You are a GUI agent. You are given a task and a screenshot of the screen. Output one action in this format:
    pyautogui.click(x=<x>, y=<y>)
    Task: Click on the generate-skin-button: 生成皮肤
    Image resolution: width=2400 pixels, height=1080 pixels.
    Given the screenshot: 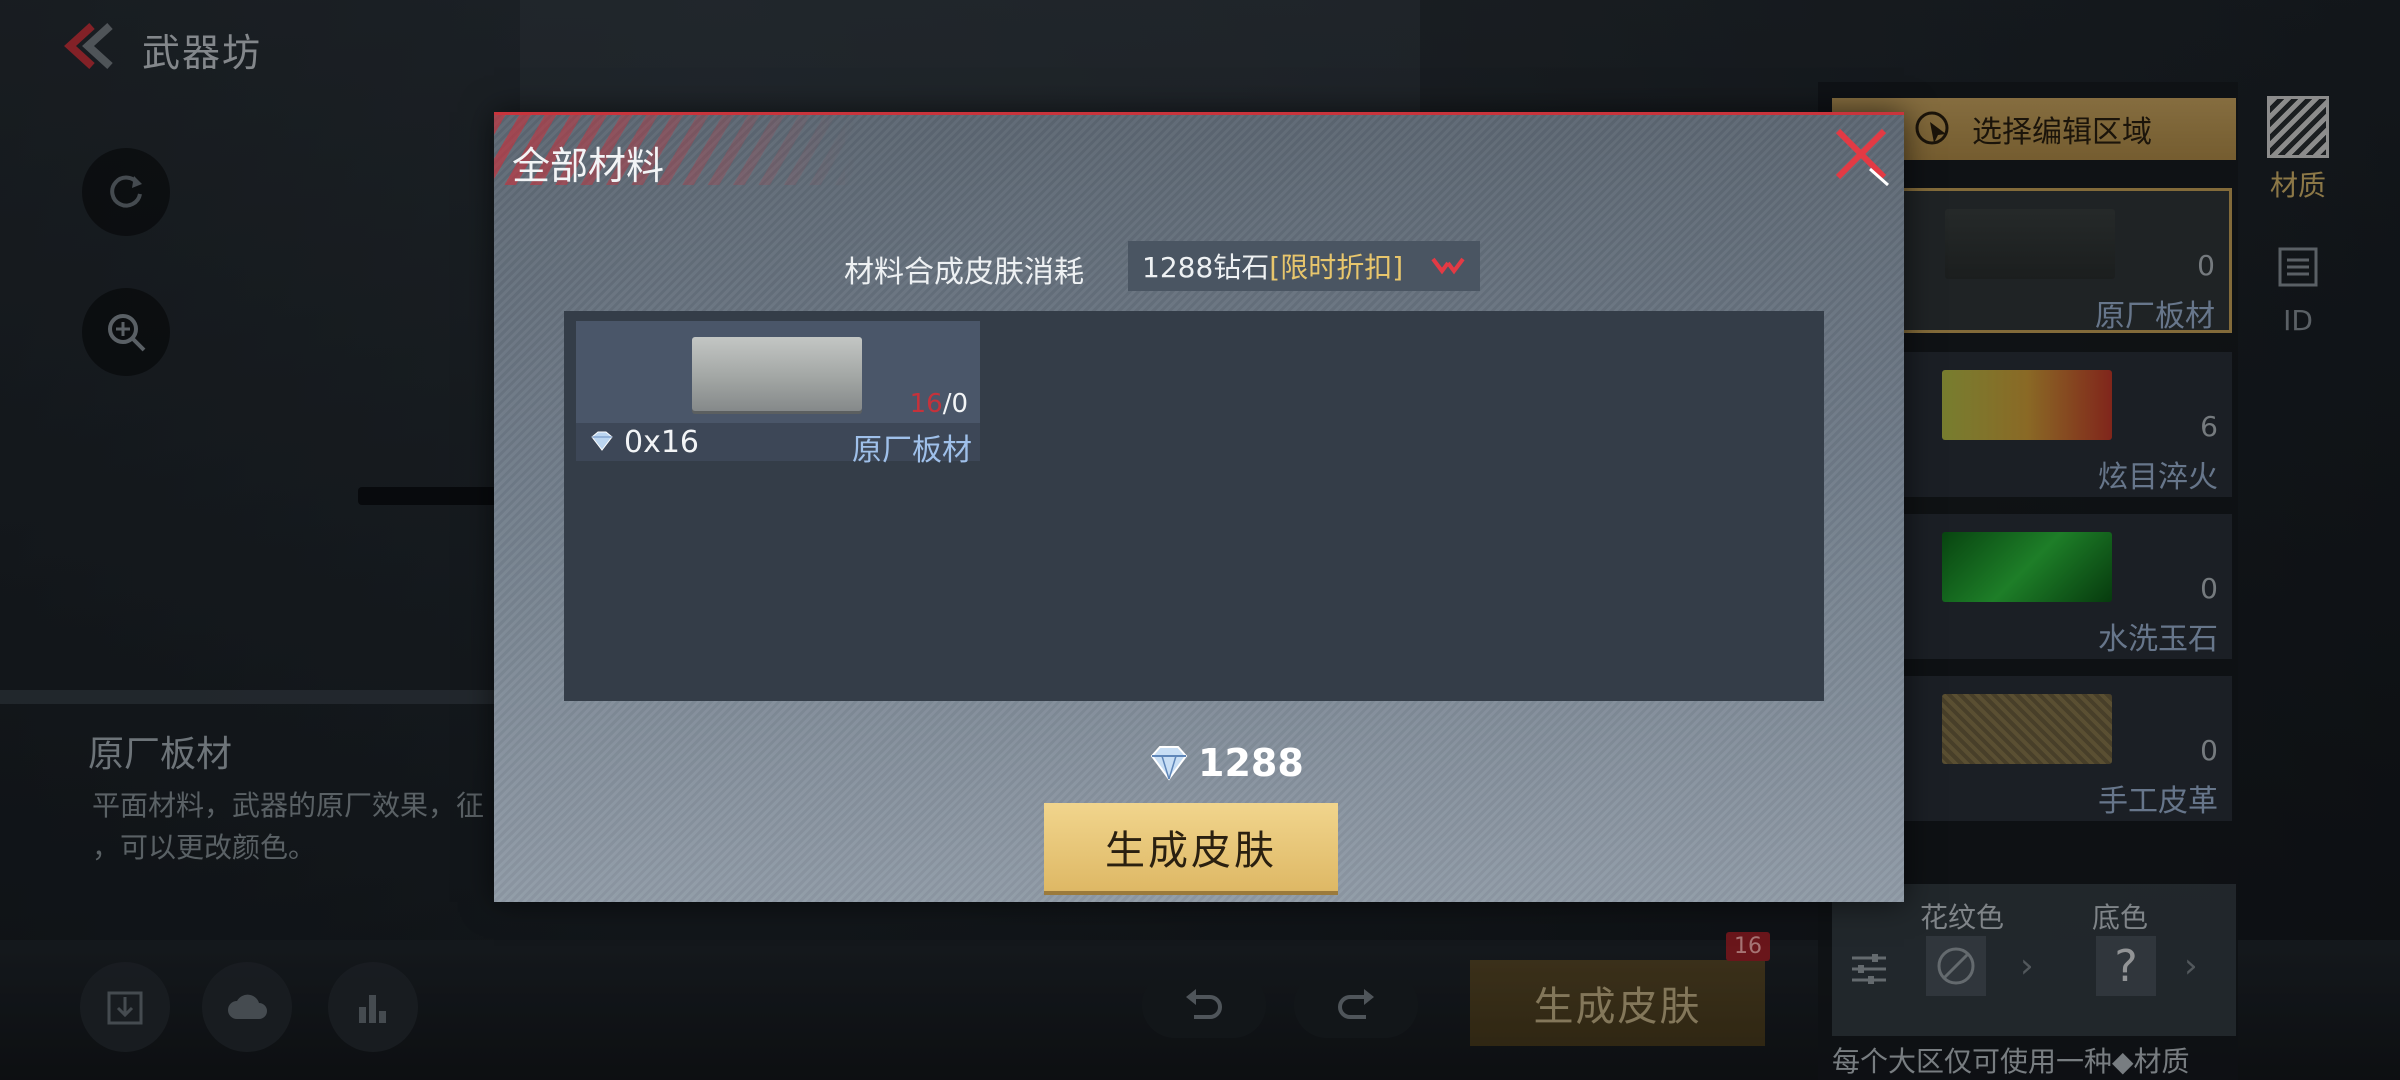 What is the action you would take?
    pyautogui.click(x=1191, y=847)
    